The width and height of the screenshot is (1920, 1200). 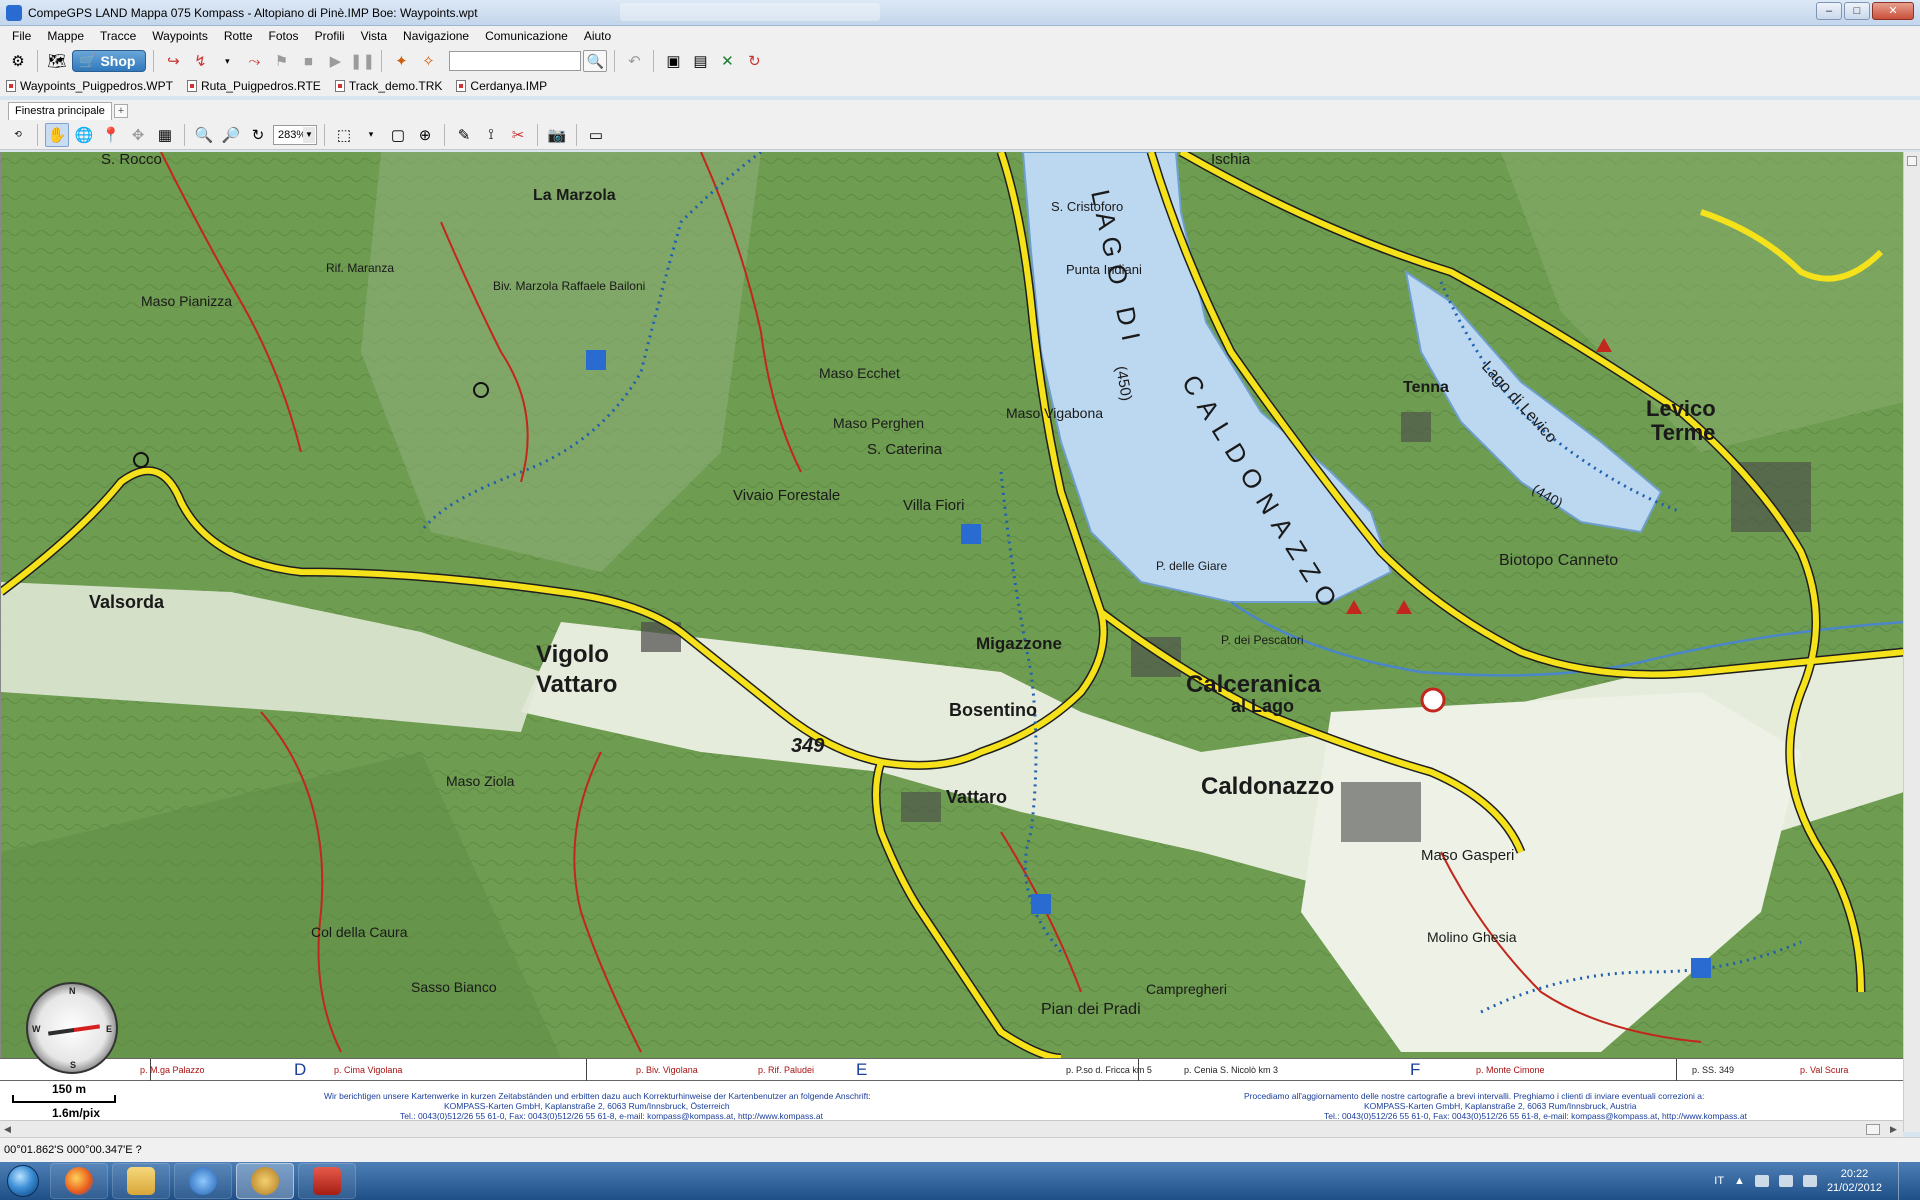 I want to click on route-icon: ⤳, so click(x=254, y=61).